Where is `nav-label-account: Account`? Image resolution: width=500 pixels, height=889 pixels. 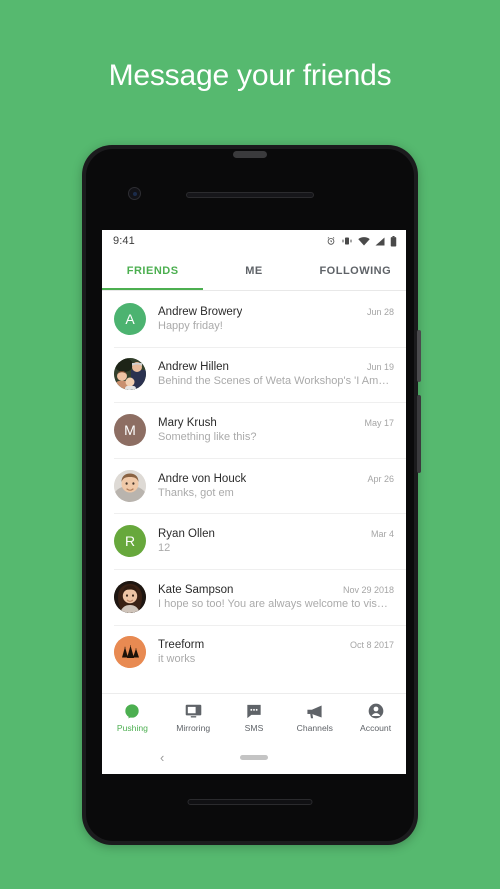 nav-label-account: Account is located at coordinates (376, 727).